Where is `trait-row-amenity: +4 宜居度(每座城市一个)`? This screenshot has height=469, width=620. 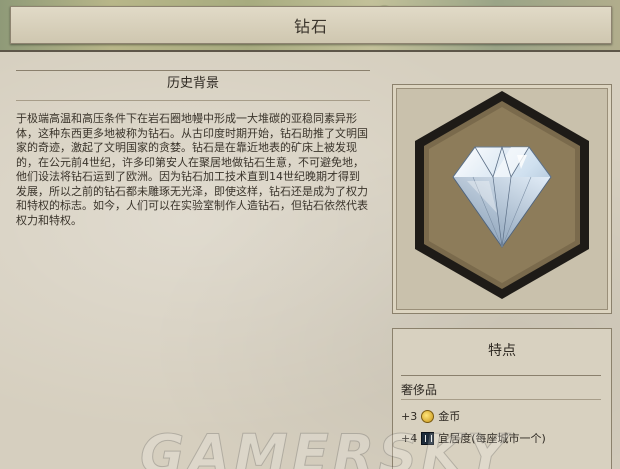
trait-row-amenity: +4 宜居度(每座城市一个) is located at coordinates (473, 438).